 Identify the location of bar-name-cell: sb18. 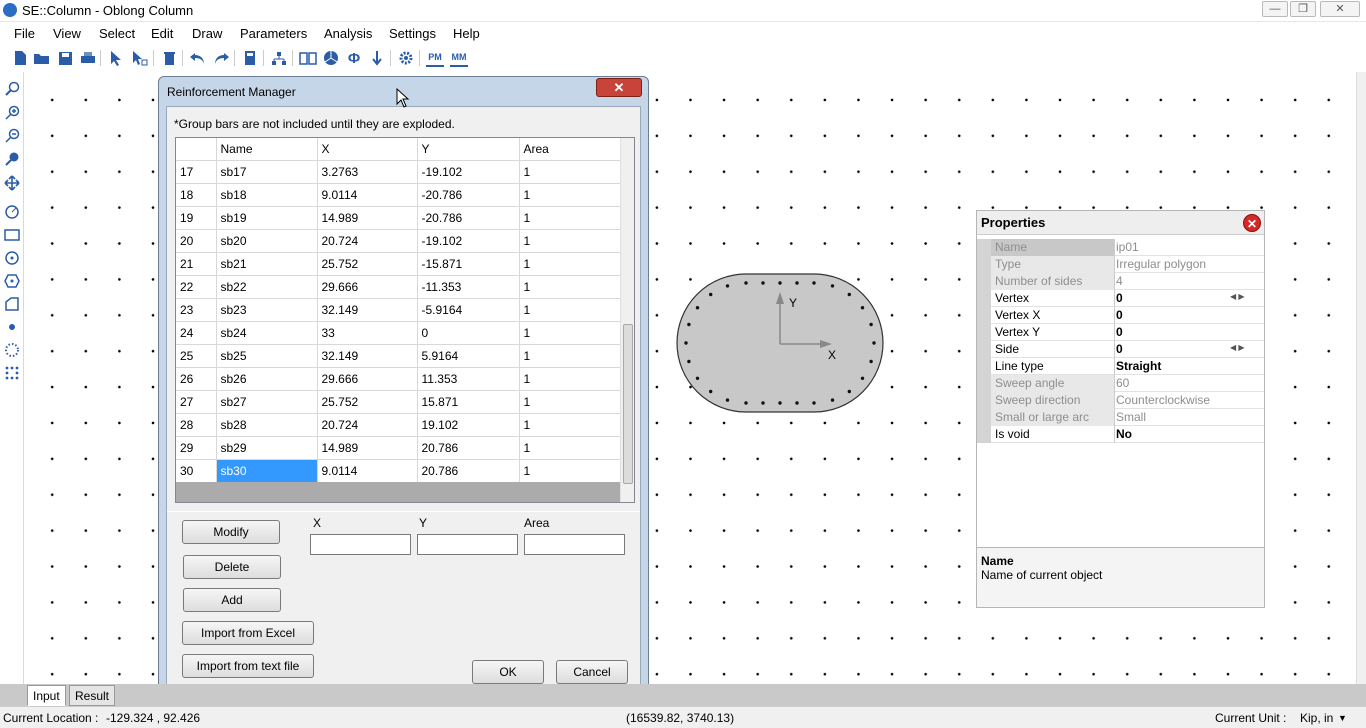
(267, 195).